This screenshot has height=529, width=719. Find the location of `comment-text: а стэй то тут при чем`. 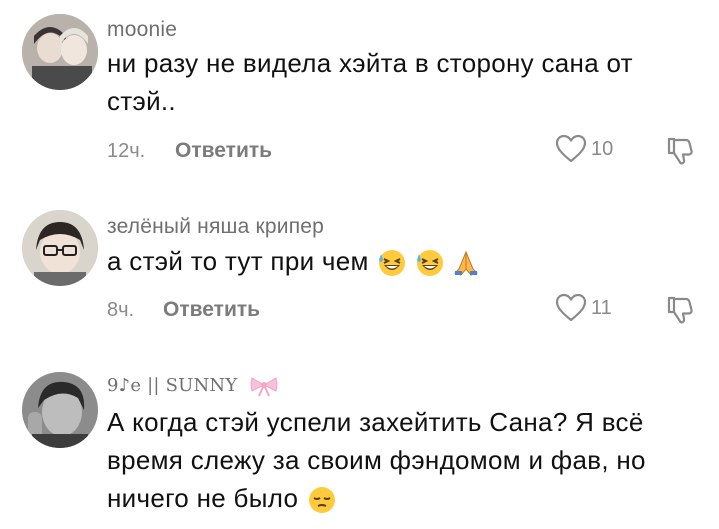

comment-text: а стэй то тут при чем is located at coordinates (402, 261).